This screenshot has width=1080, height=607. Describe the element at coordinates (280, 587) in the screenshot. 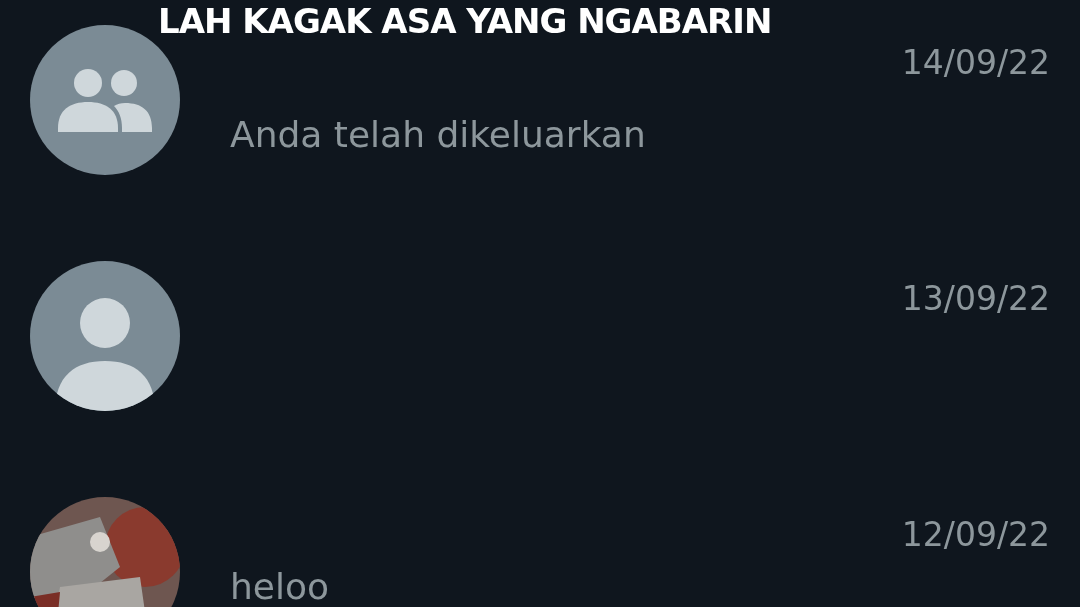

I see `message-preview: heloo` at that location.